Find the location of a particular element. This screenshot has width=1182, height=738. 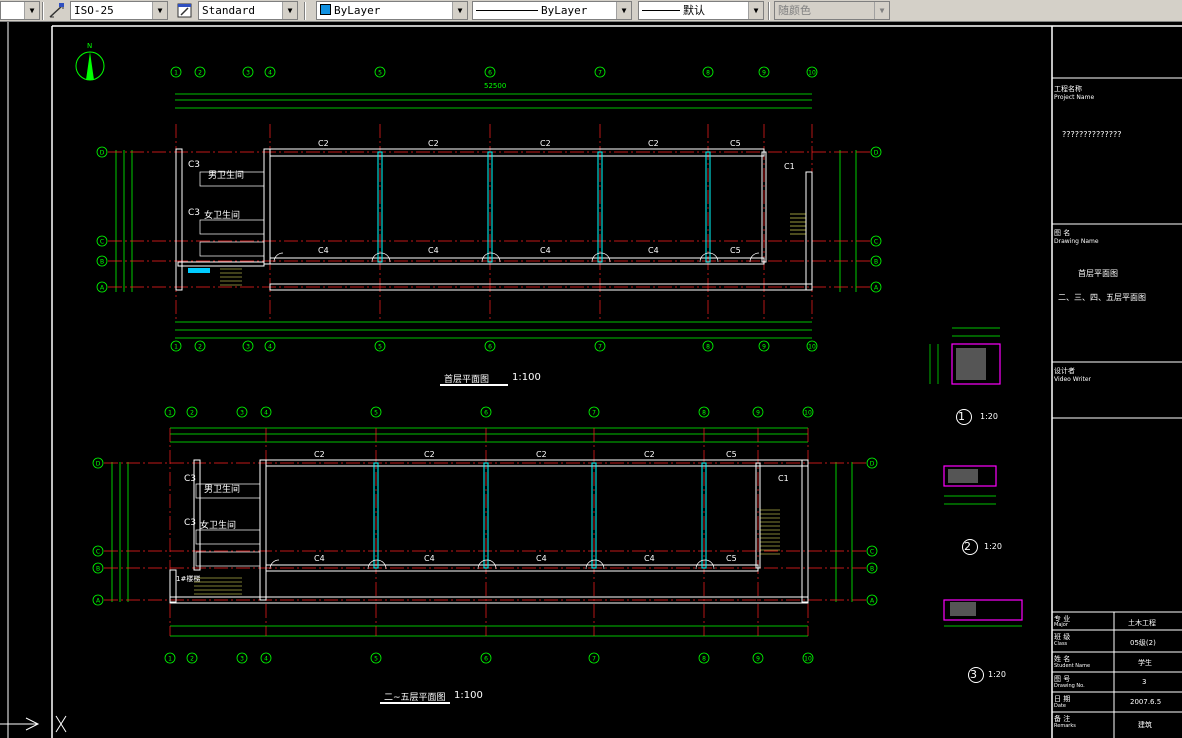

lineweight-select: 默认 ▼ is located at coordinates (701, 10).